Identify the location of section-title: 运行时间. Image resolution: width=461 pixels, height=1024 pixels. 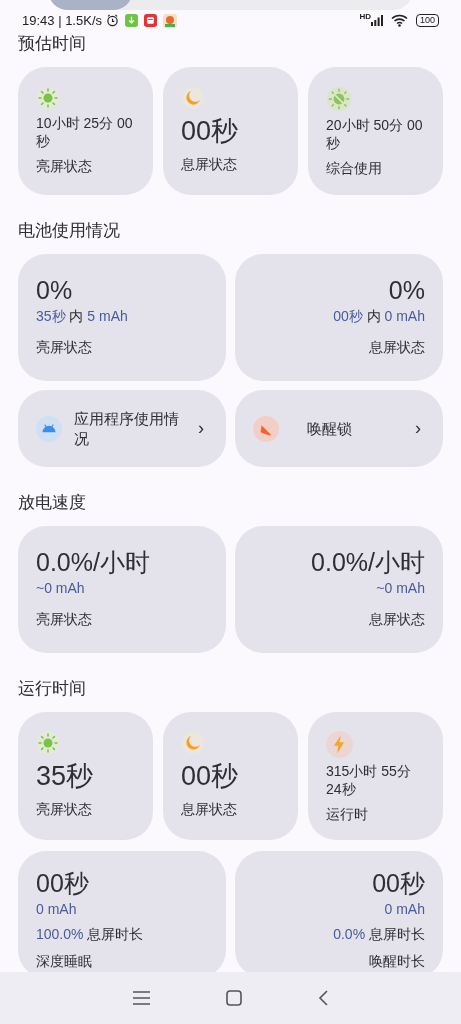
(52, 689).